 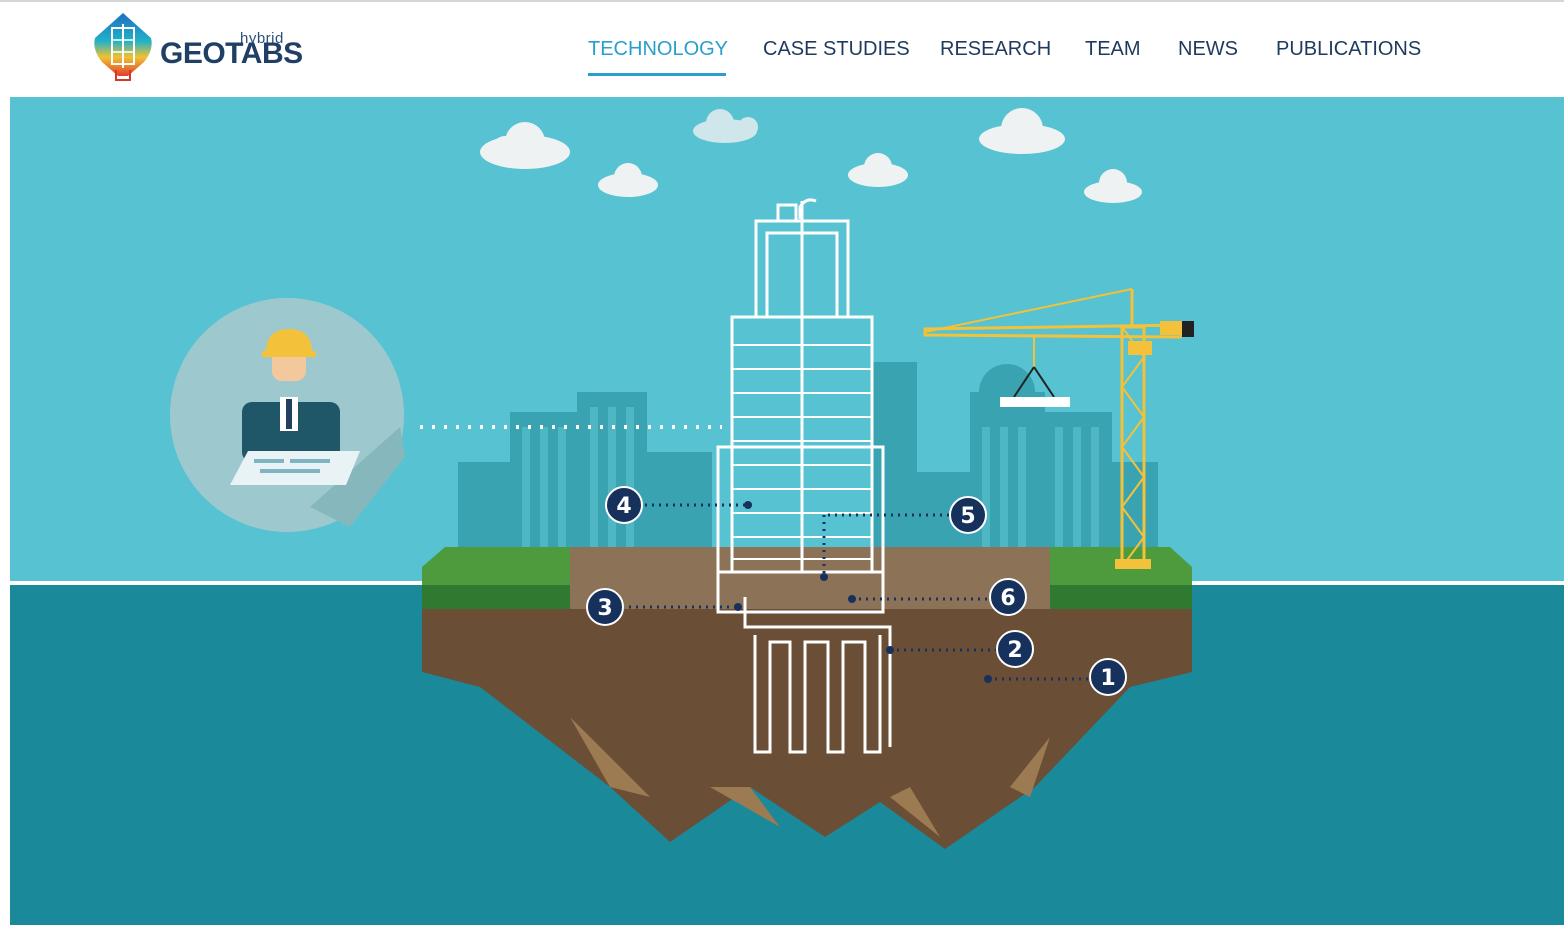 I want to click on marker-3-label: 3, so click(x=604, y=608).